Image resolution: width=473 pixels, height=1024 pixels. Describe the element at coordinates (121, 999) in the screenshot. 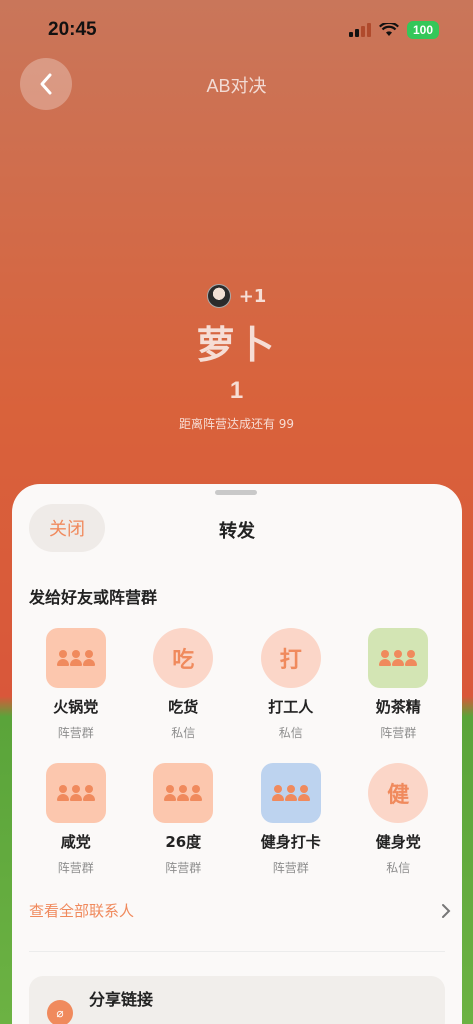

I see `share-link-label: 分享链接` at that location.